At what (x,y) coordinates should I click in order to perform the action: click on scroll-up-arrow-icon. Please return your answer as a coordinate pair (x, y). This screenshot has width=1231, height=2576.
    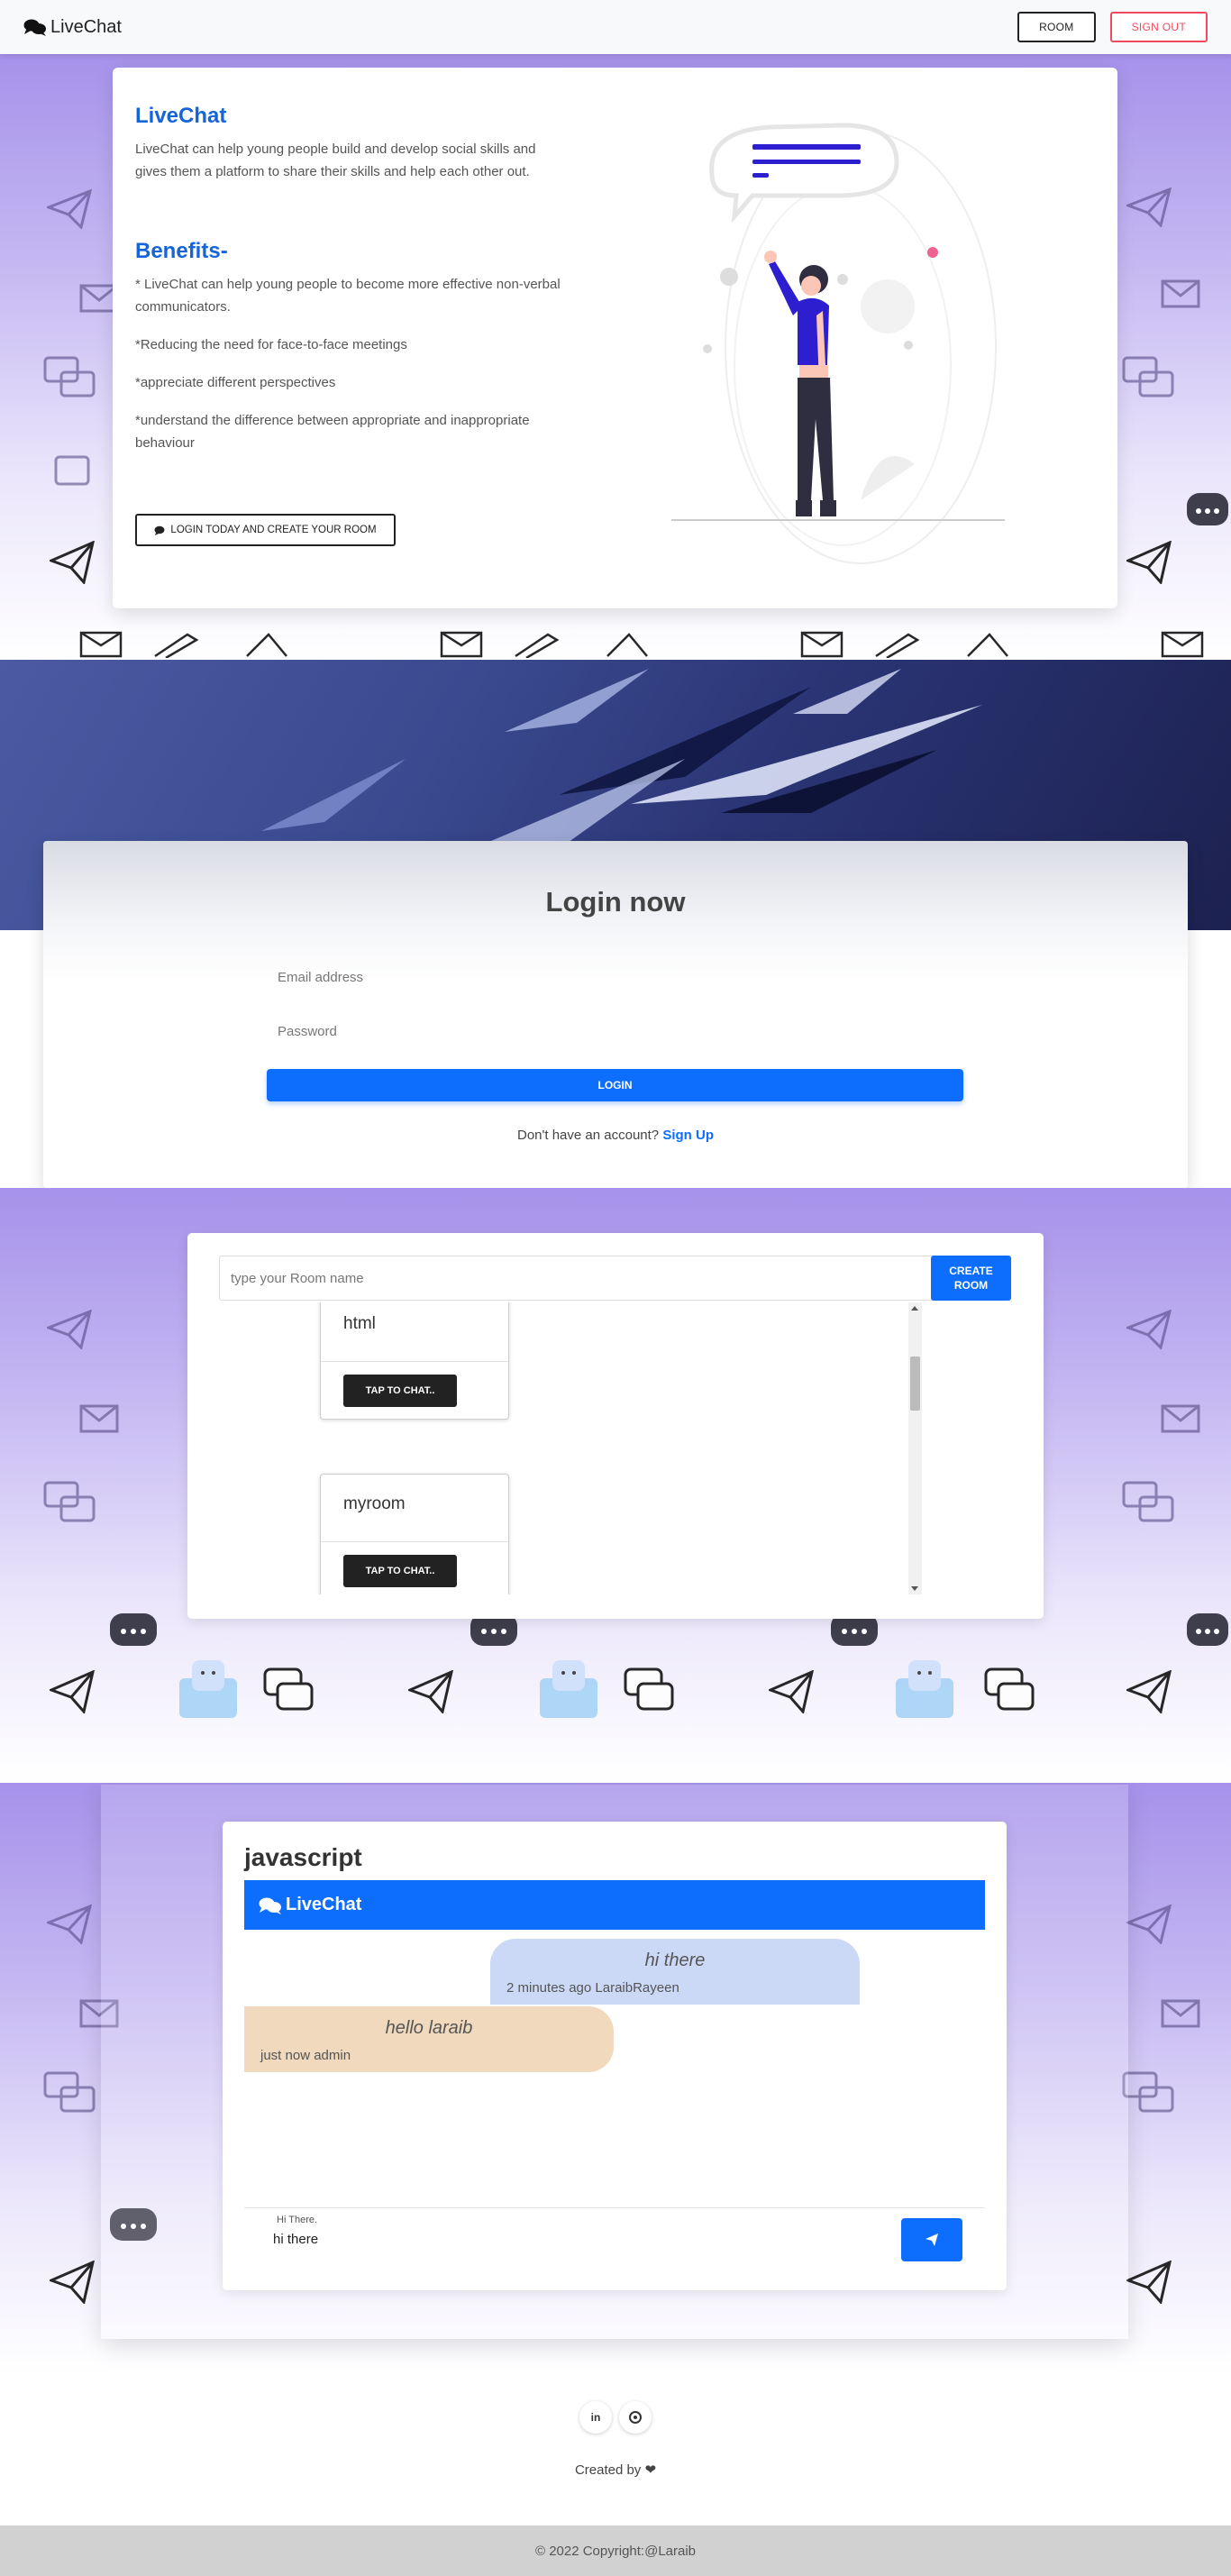
    Looking at the image, I should click on (914, 1308).